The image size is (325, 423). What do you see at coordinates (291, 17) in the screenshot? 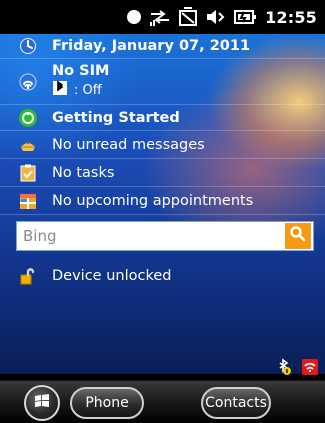
I see `status-time: 12:55` at bounding box center [291, 17].